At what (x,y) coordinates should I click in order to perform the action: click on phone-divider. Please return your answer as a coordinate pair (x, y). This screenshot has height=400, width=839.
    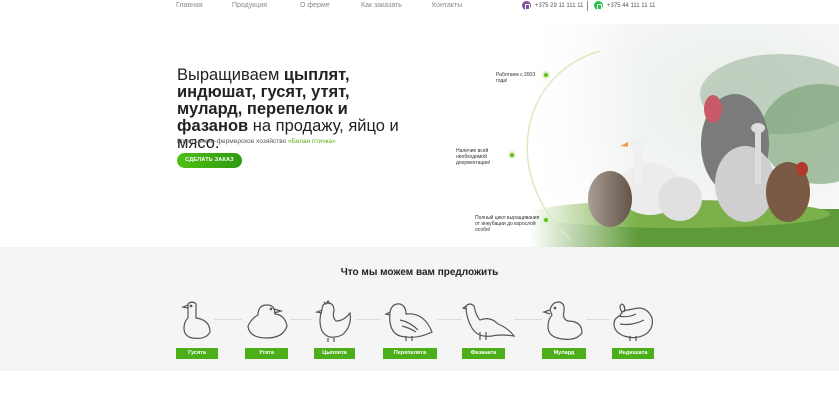
    Looking at the image, I should click on (587, 6).